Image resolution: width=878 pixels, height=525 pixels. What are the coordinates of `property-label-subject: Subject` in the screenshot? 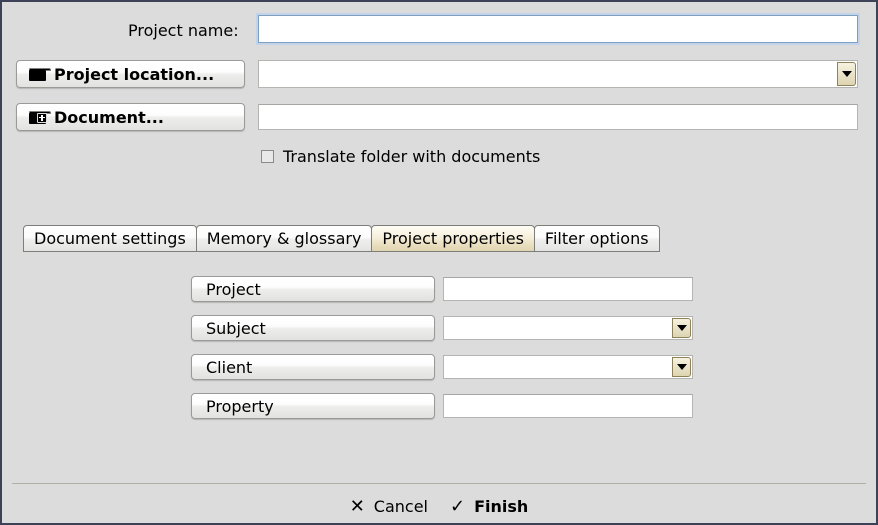 It's located at (313, 328).